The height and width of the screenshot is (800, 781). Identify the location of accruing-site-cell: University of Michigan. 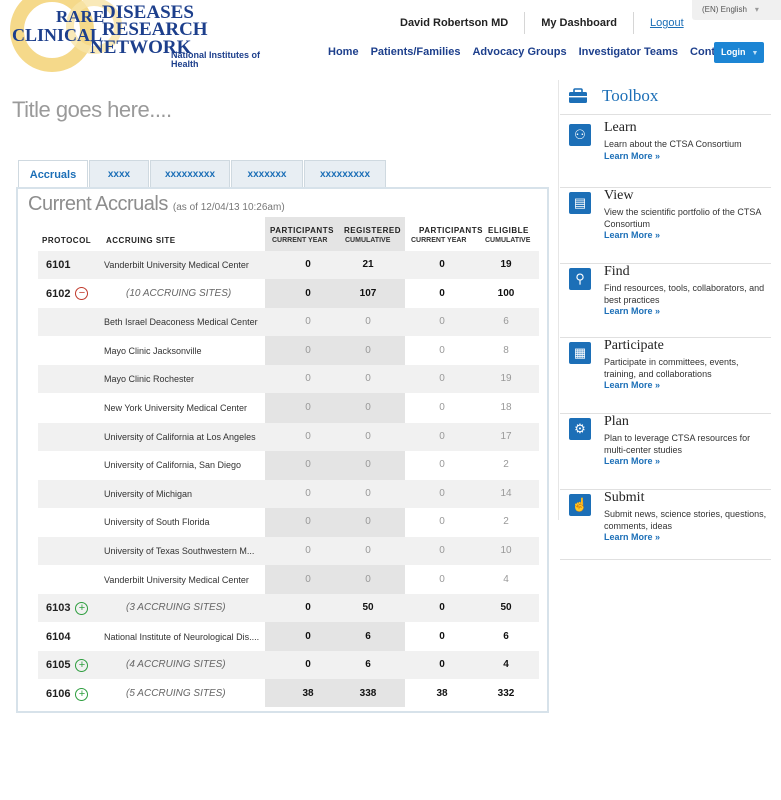
(148, 493).